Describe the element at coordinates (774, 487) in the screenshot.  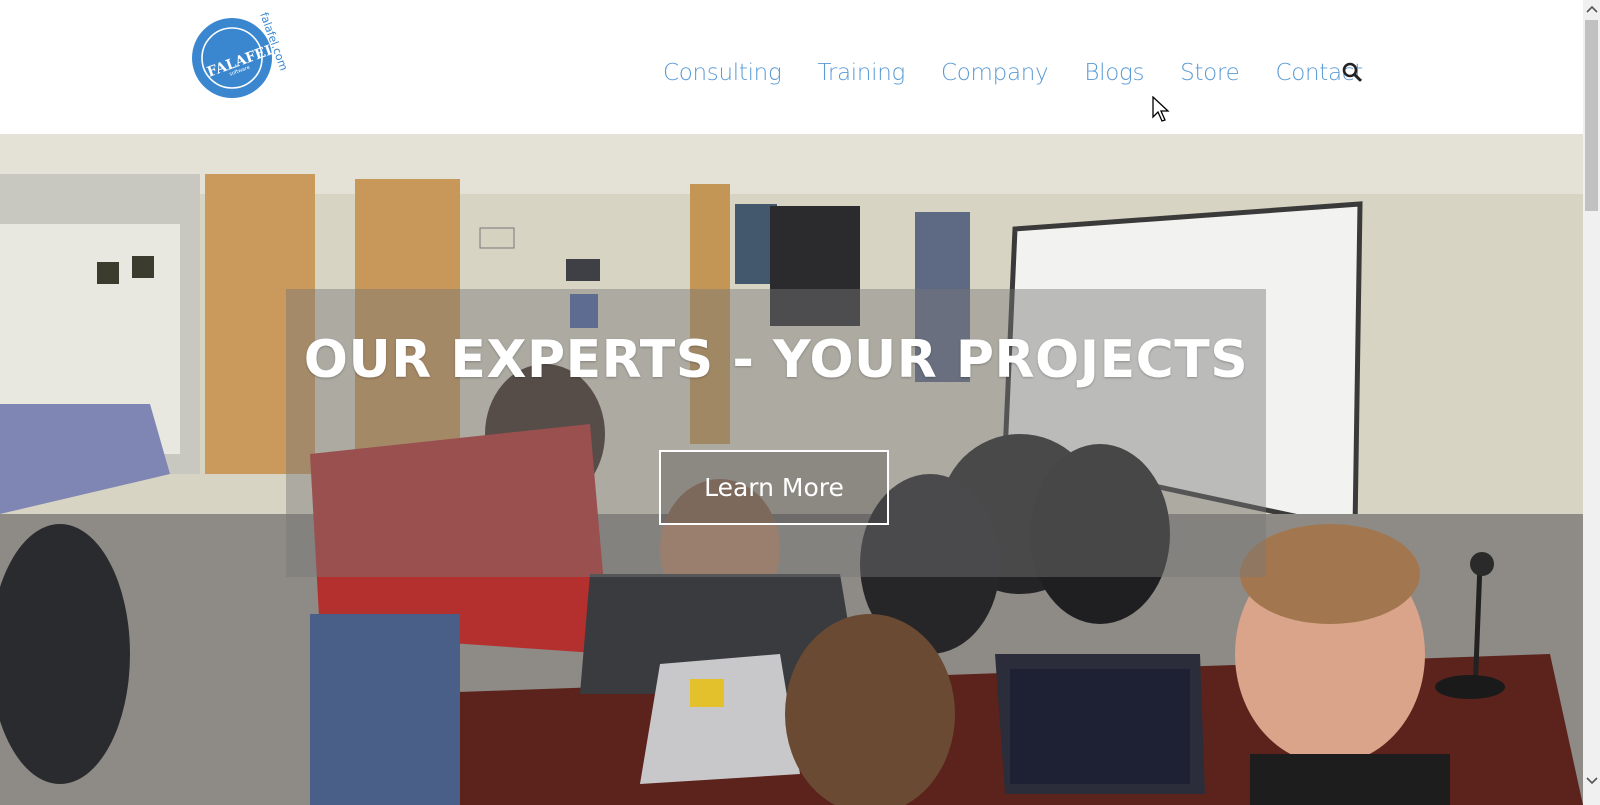
I see `learn-more-button: Learn More` at that location.